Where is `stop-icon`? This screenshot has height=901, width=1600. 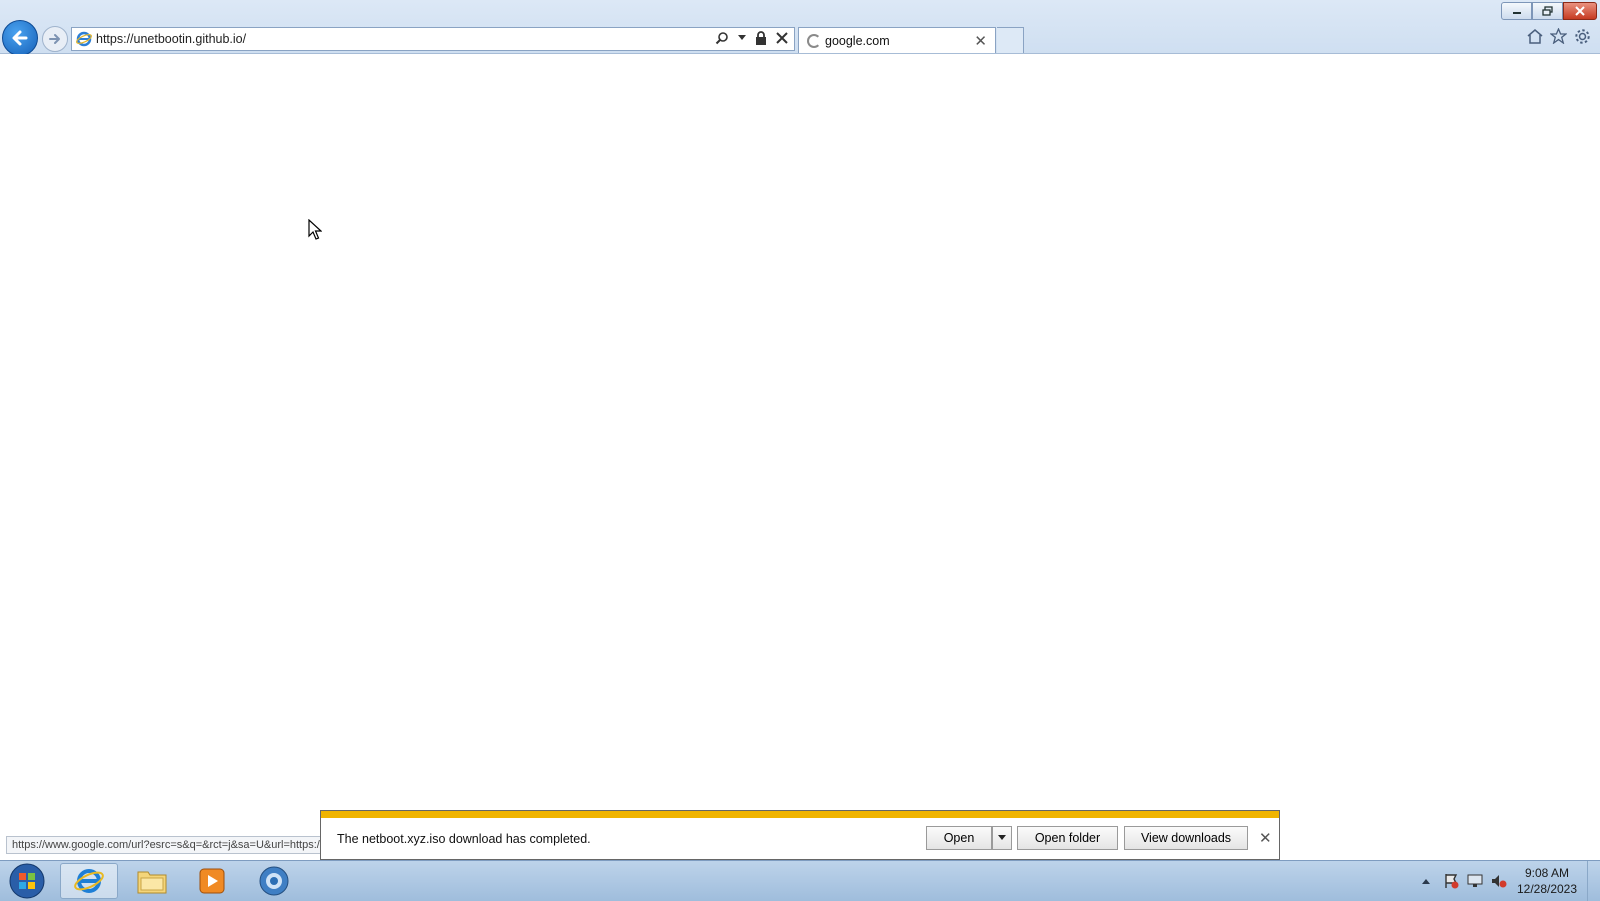
stop-icon is located at coordinates (782, 38).